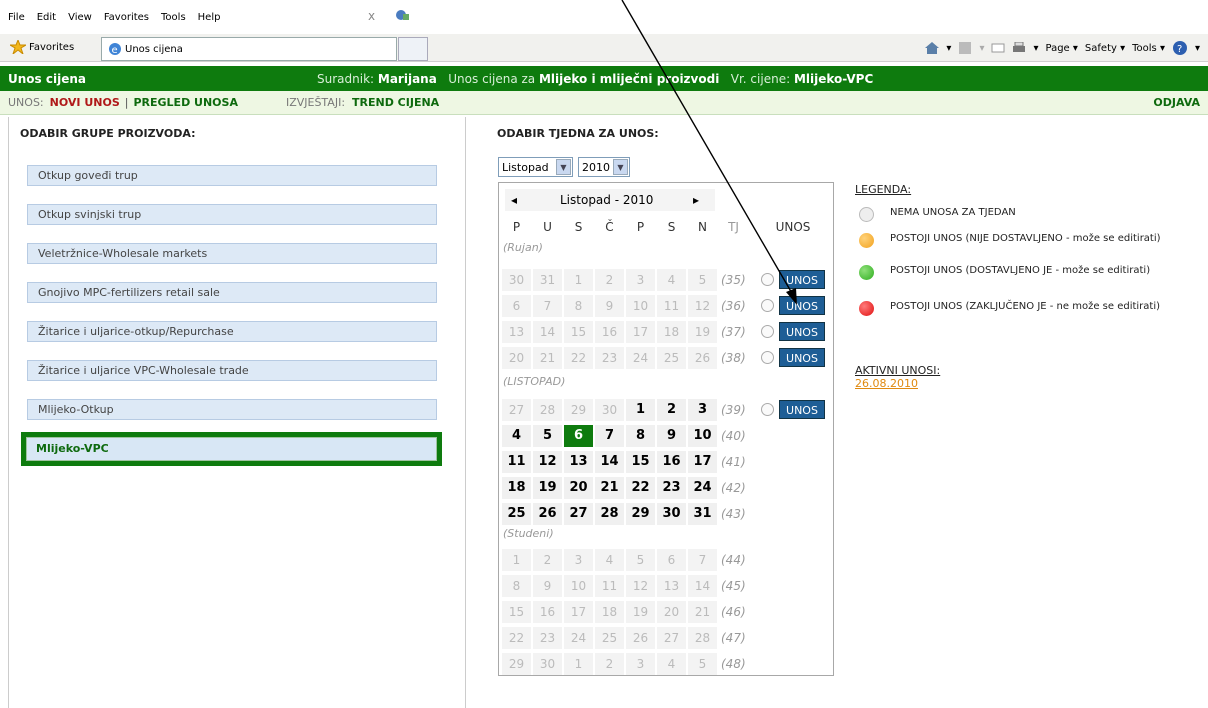  What do you see at coordinates (932, 48) in the screenshot?
I see `home-icon` at bounding box center [932, 48].